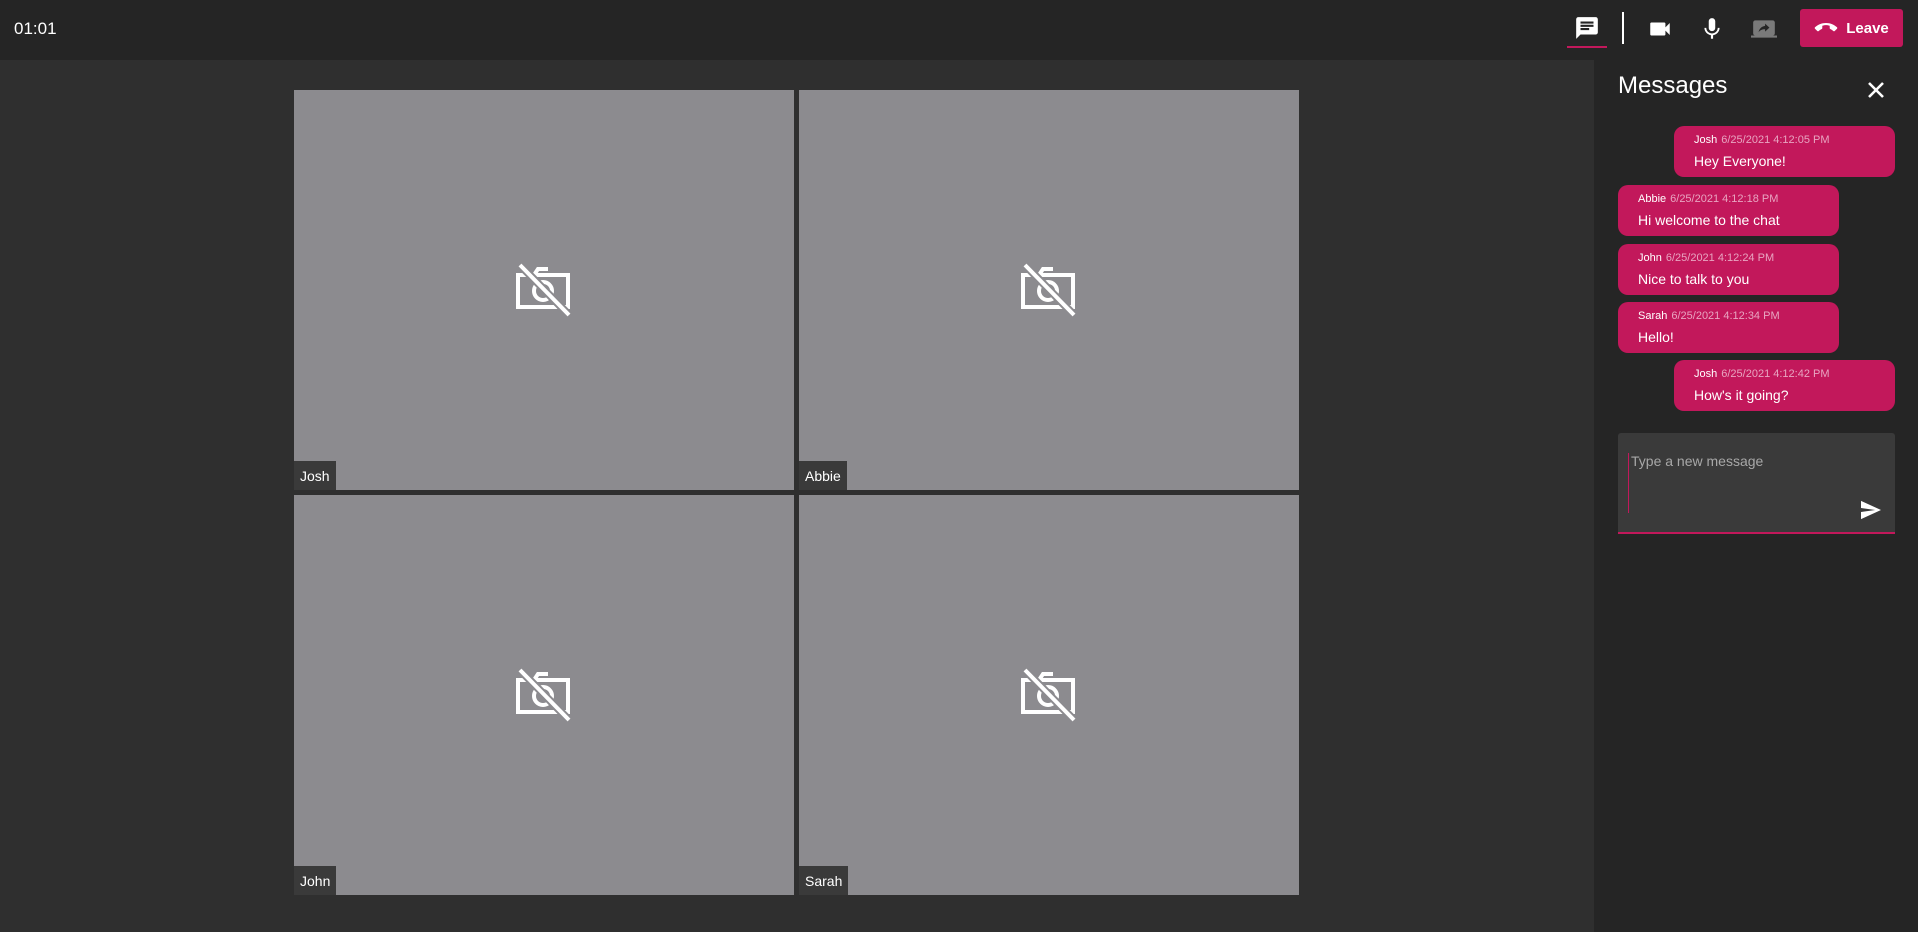 The width and height of the screenshot is (1918, 932). Describe the element at coordinates (1725, 316) in the screenshot. I see `message-timestamp: 6/25/2021 4:12:34 PM` at that location.